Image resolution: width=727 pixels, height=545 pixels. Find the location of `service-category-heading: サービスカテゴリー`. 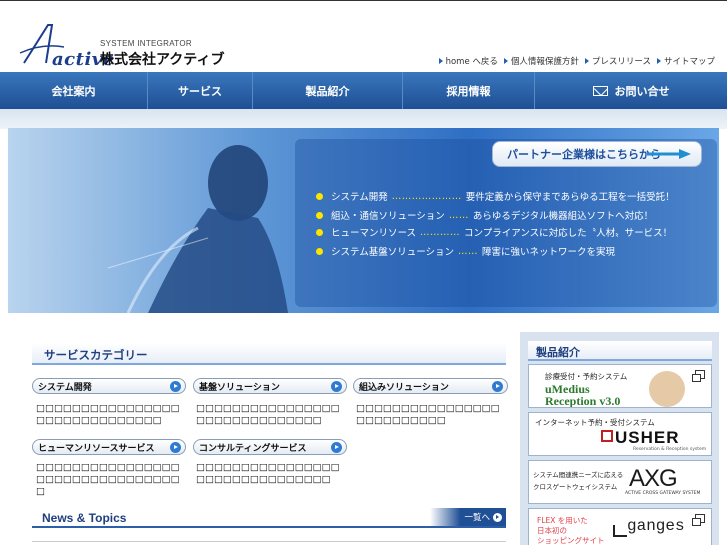

service-category-heading: サービスカテゴリー is located at coordinates (269, 354).